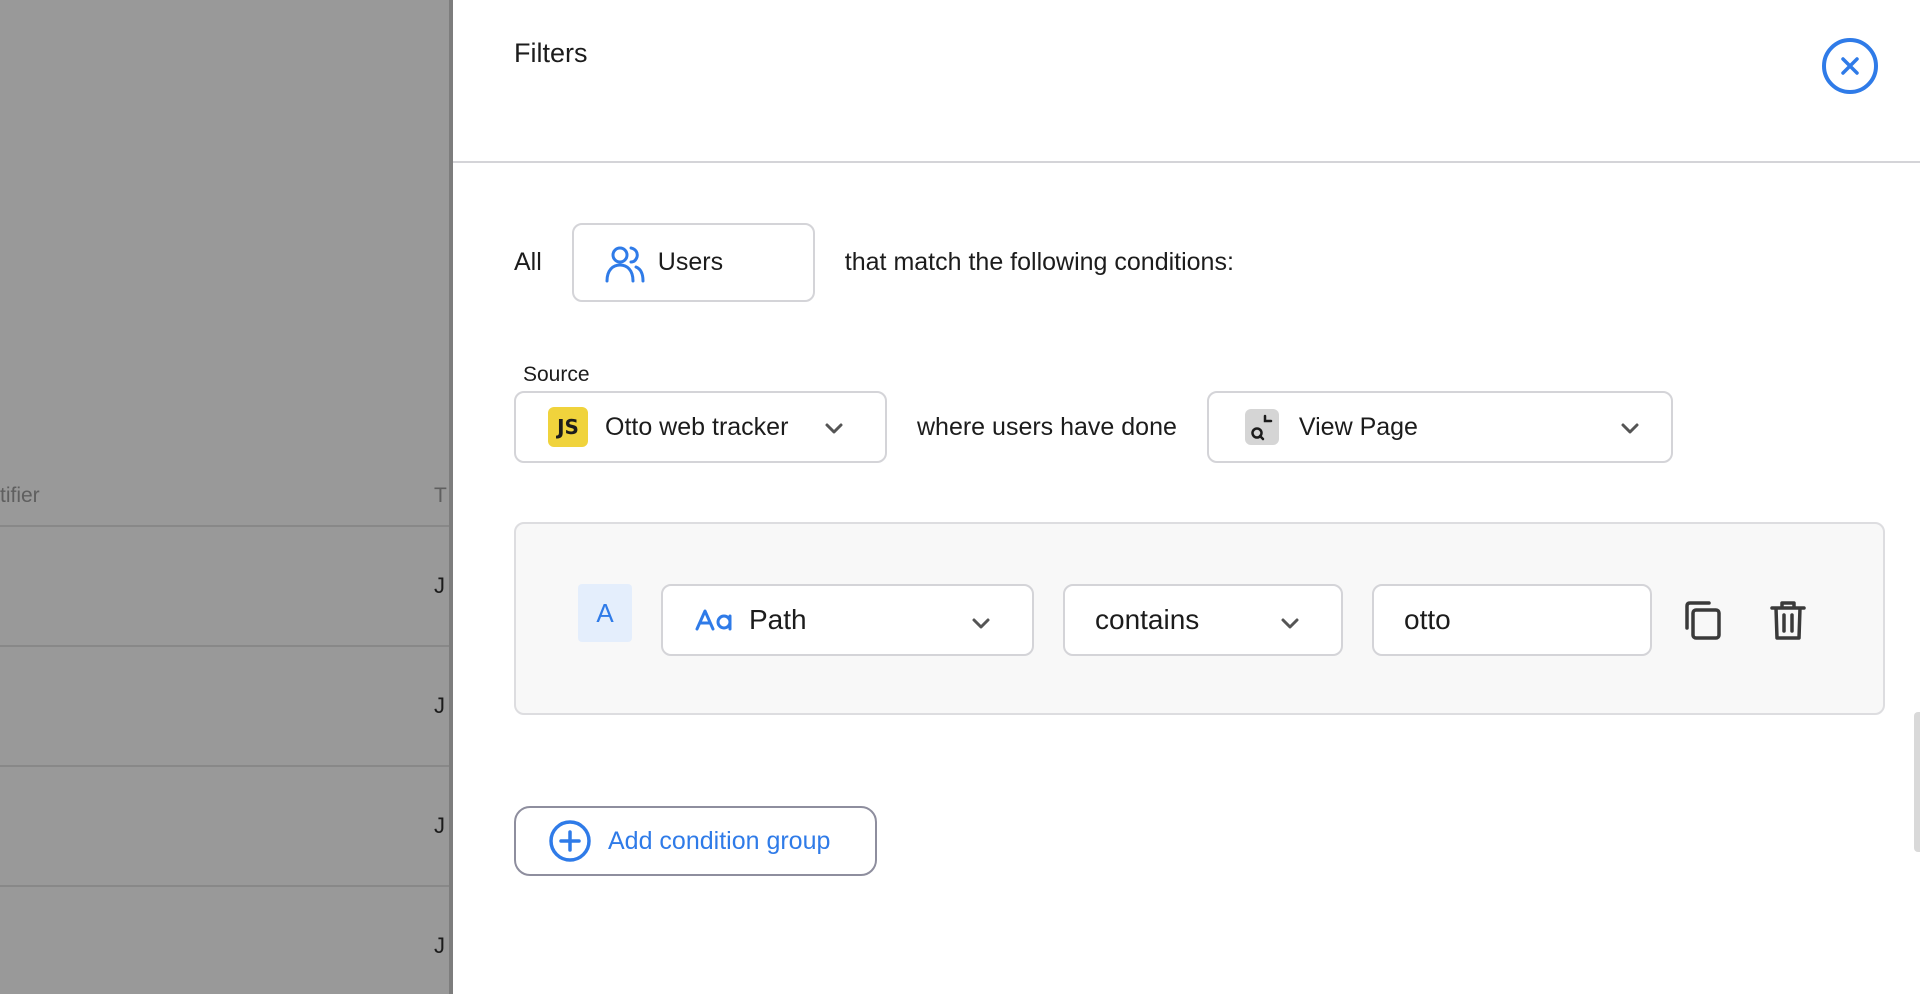 This screenshot has height=994, width=1920. Describe the element at coordinates (568, 427) in the screenshot. I see `js-badge-icon: JS` at that location.